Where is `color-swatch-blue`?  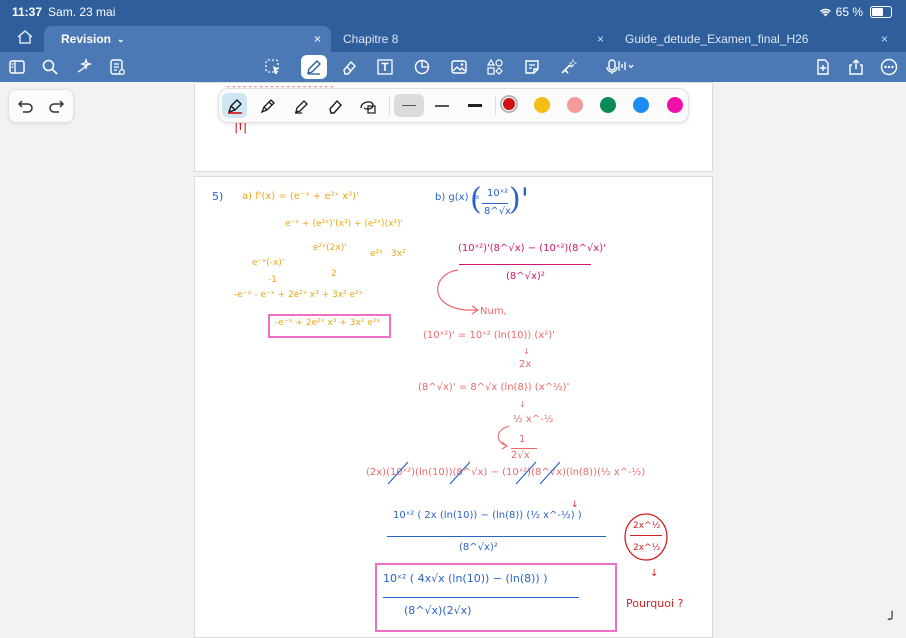 color-swatch-blue is located at coordinates (641, 105).